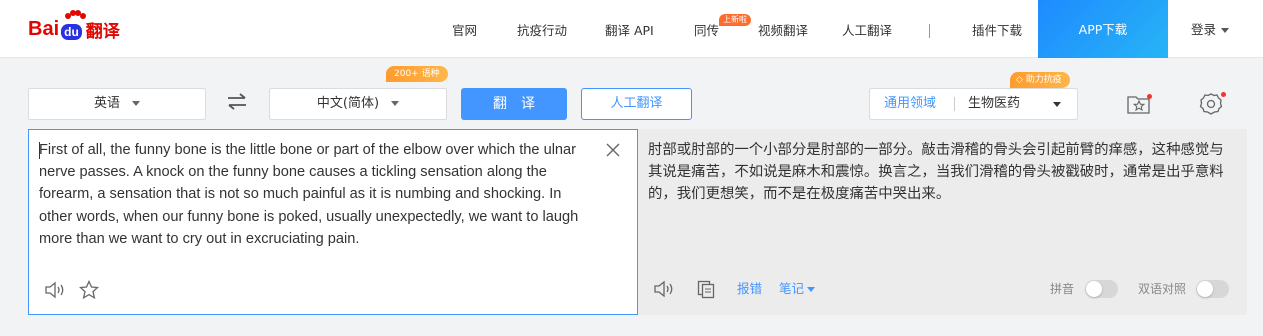 This screenshot has width=1263, height=336. I want to click on domain-separator, so click(954, 104).